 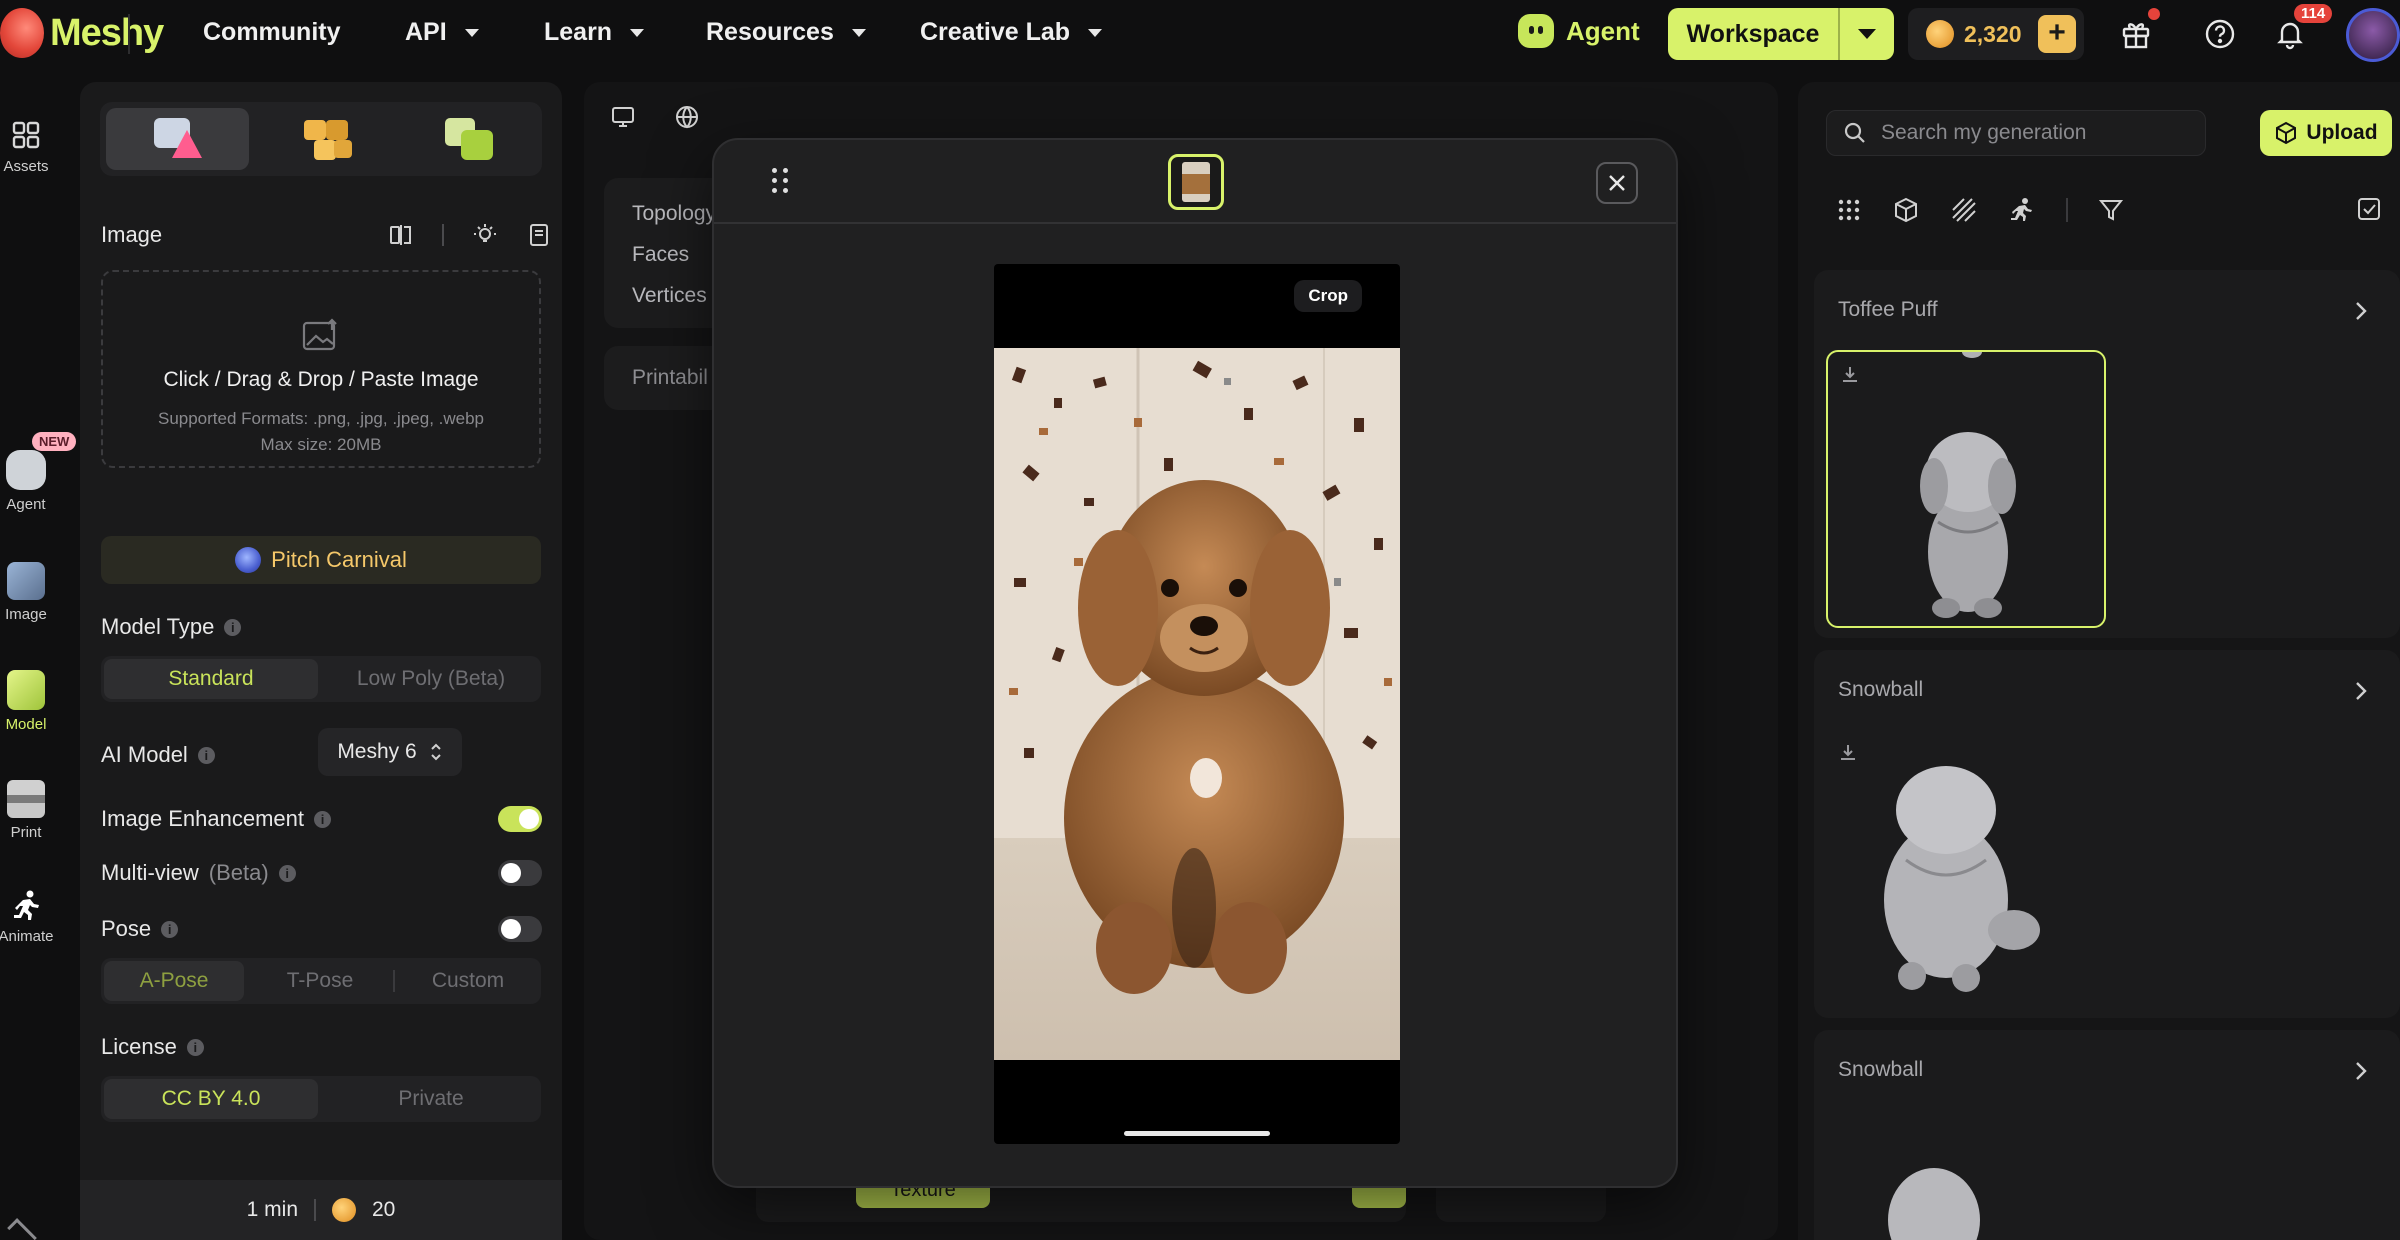 I want to click on close-icon, so click(x=1617, y=183).